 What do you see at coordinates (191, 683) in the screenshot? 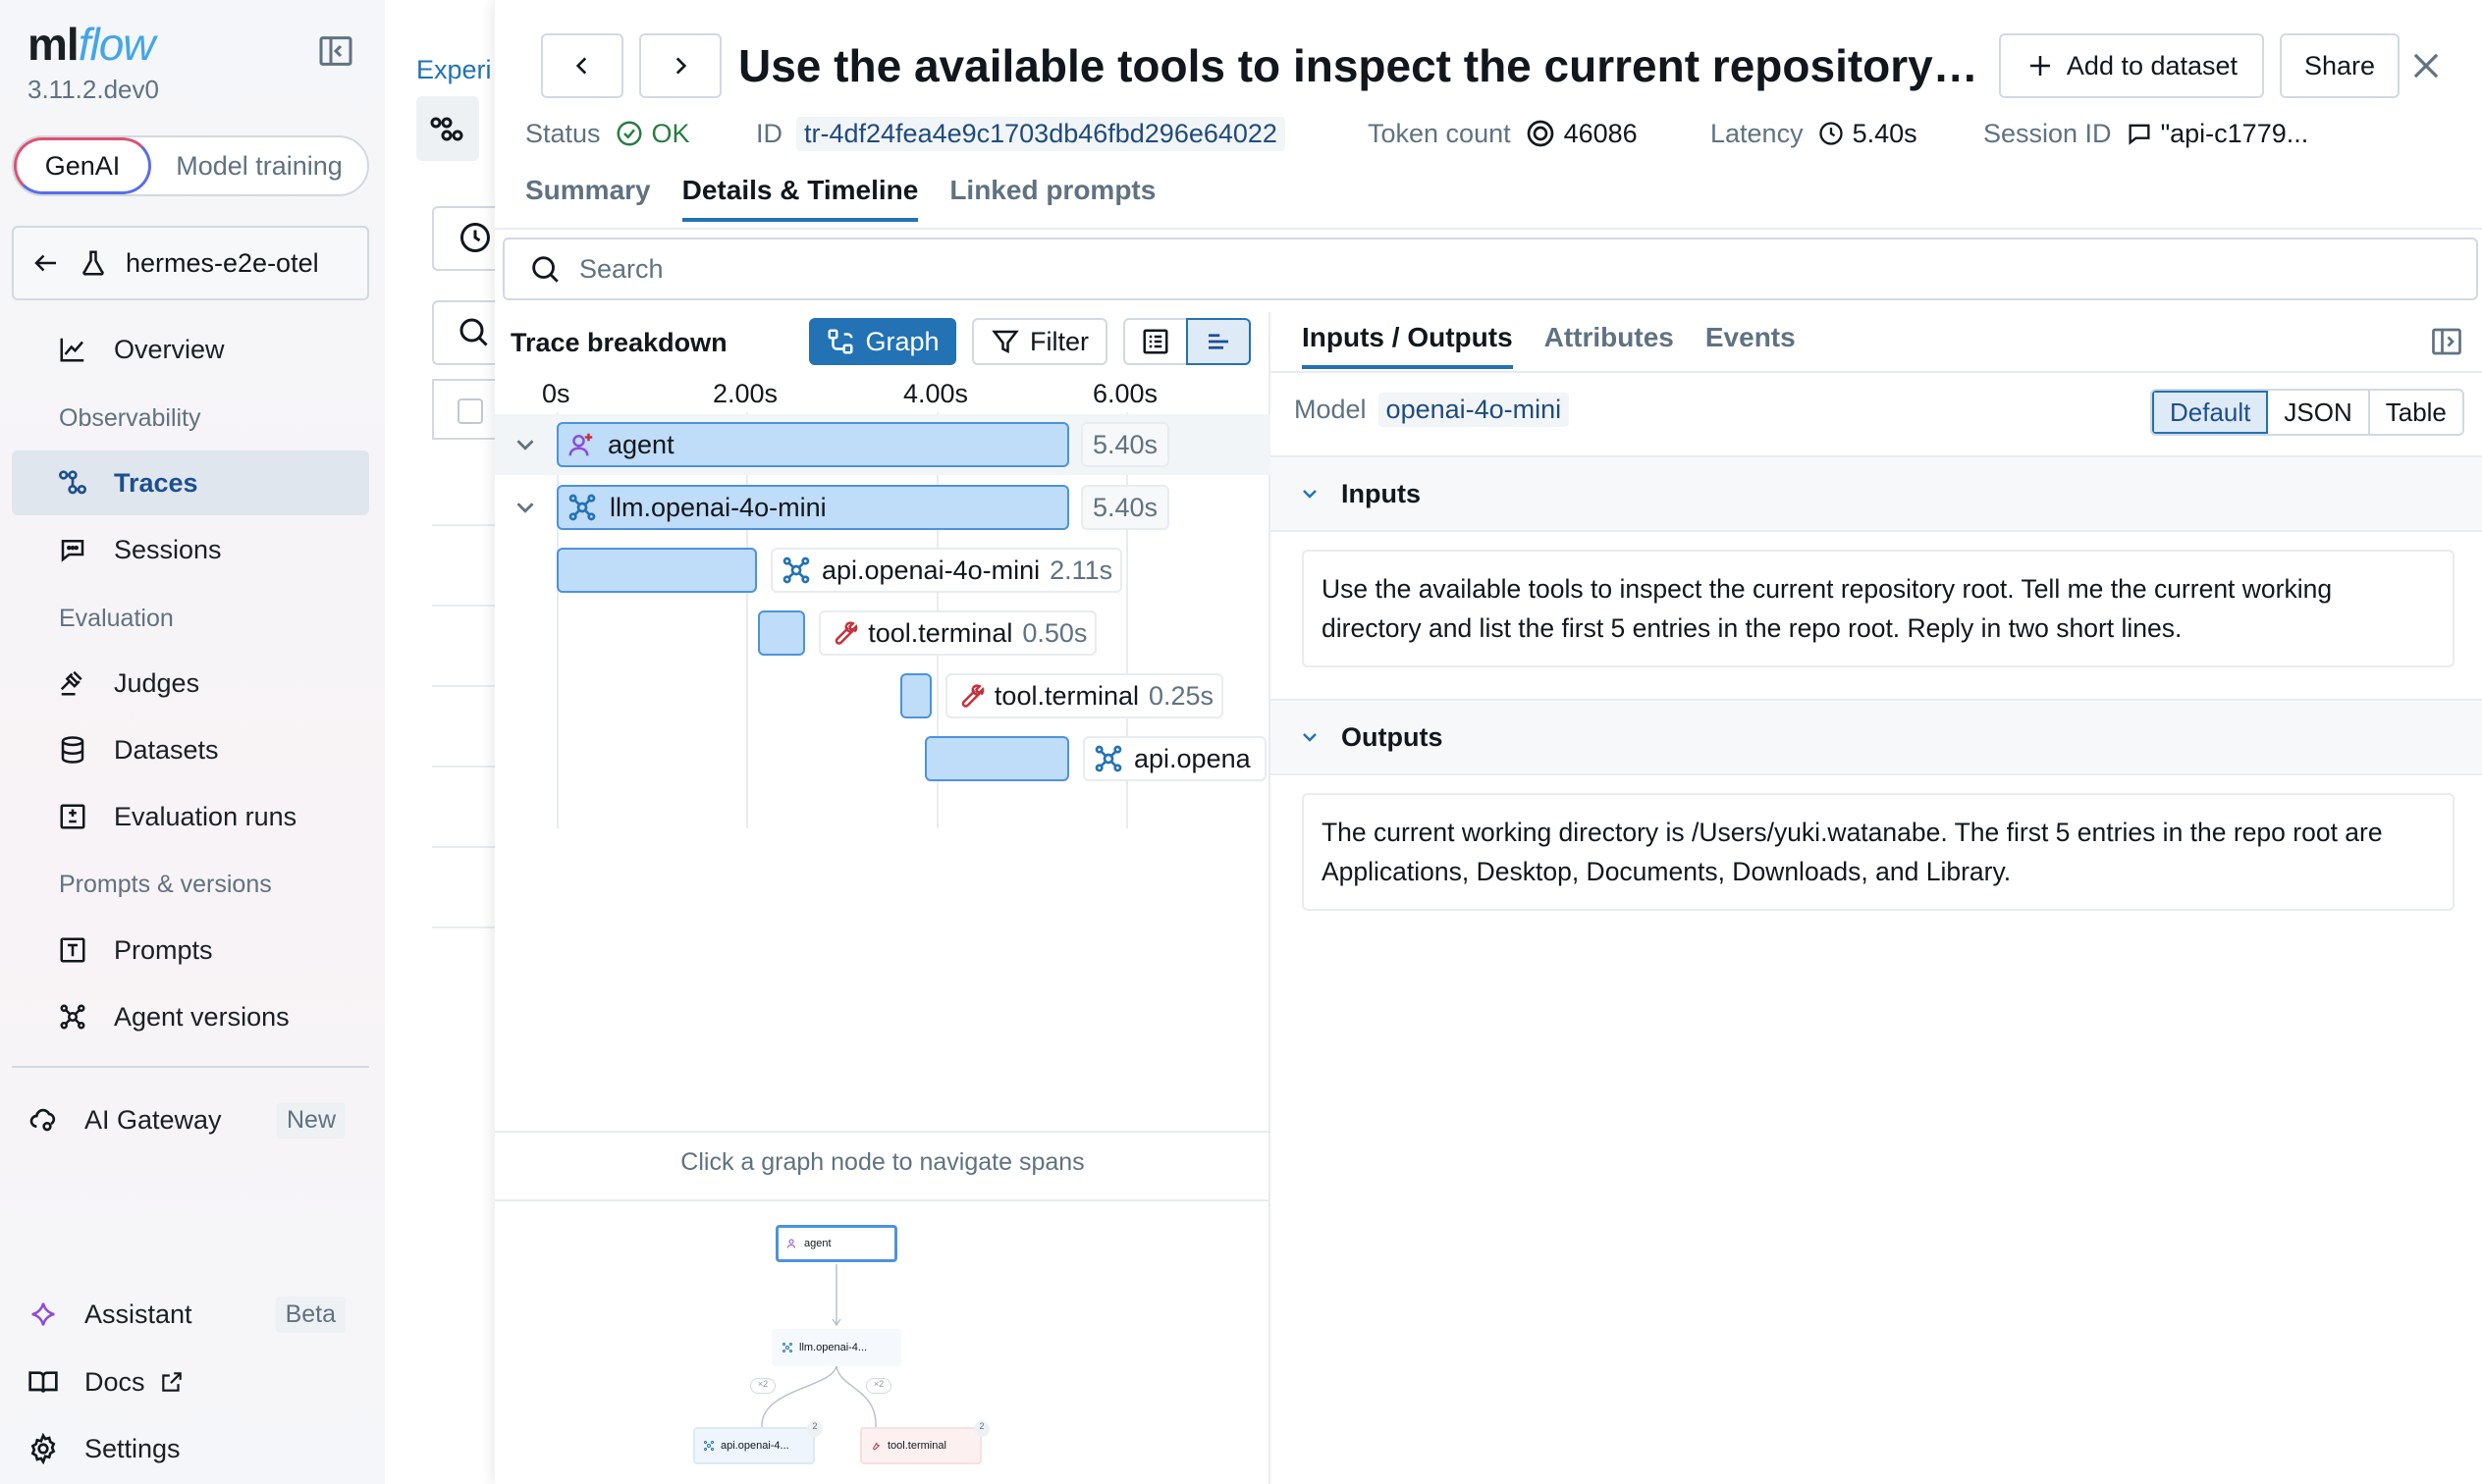
I see `sidebar-item-judges: Judges` at bounding box center [191, 683].